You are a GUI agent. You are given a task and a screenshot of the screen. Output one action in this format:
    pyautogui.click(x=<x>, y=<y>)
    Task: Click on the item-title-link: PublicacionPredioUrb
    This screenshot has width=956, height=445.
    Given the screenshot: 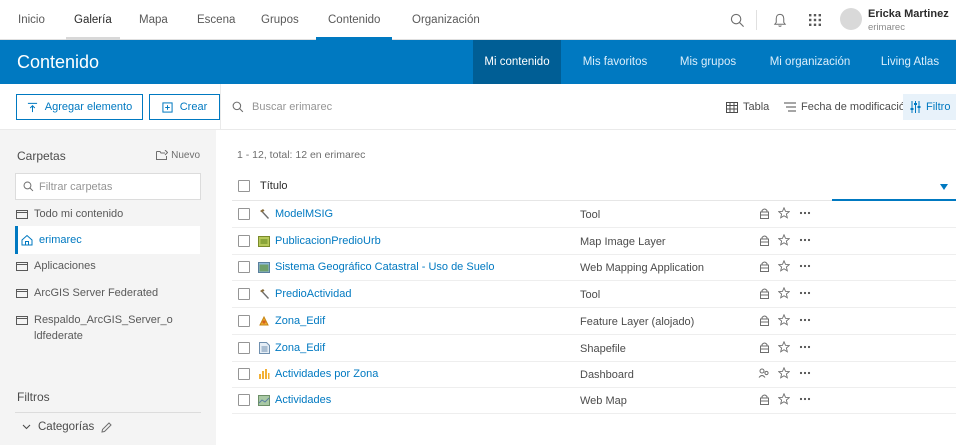 What is the action you would take?
    pyautogui.click(x=319, y=241)
    